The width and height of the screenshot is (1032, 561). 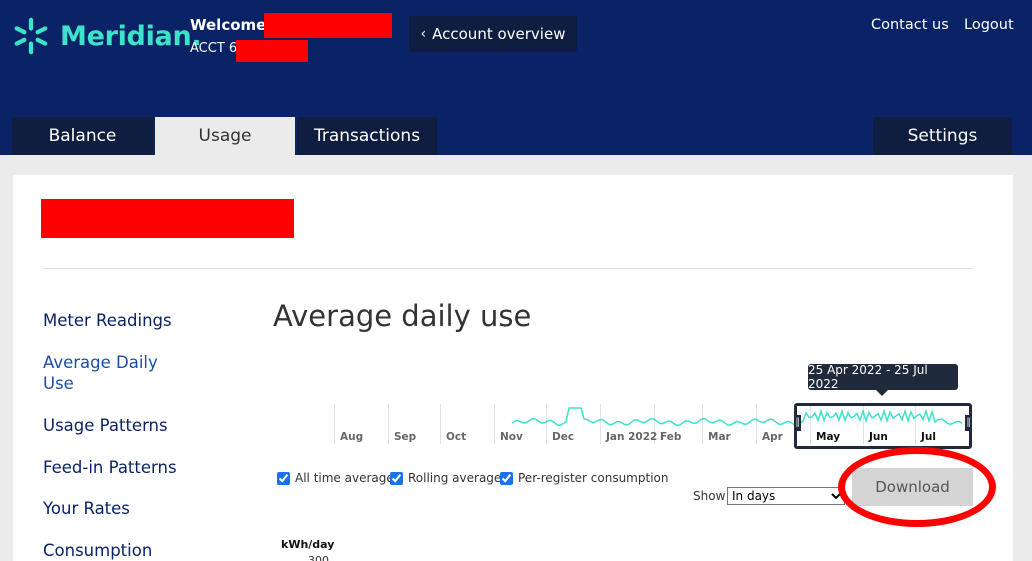 What do you see at coordinates (511, 437) in the screenshot?
I see `navigator-label-nov: Nov` at bounding box center [511, 437].